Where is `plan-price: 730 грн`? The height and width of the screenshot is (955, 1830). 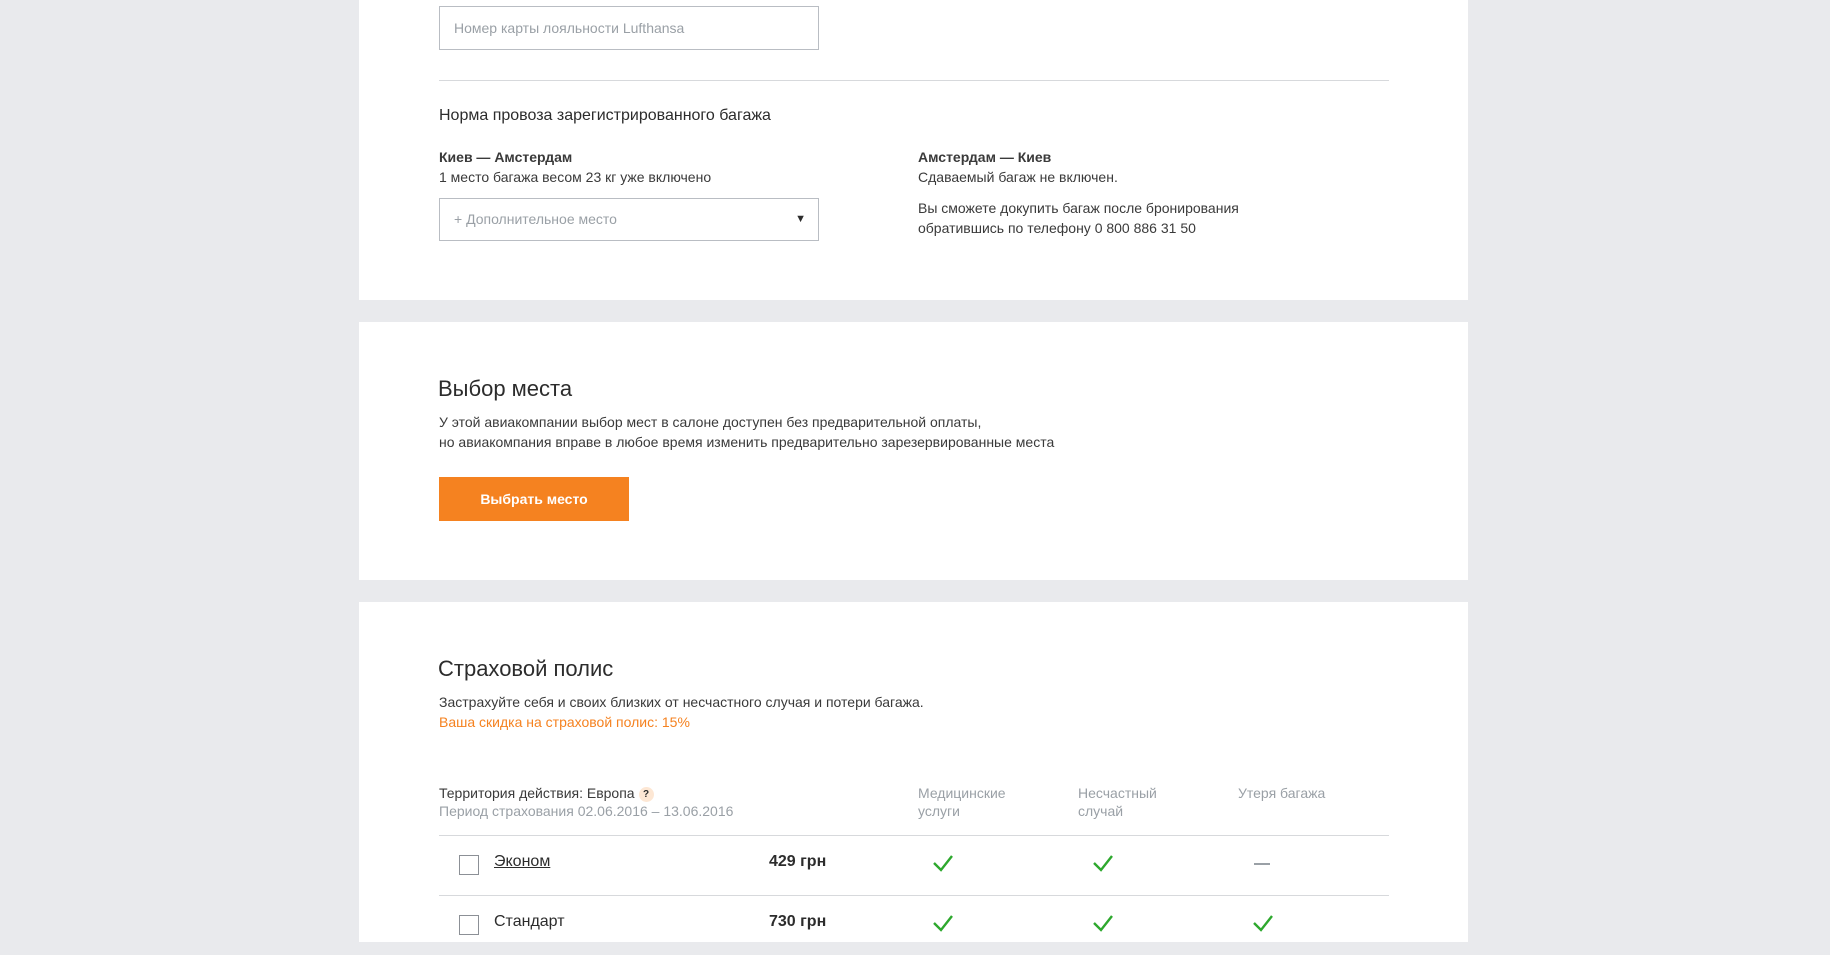 plan-price: 730 грн is located at coordinates (798, 921).